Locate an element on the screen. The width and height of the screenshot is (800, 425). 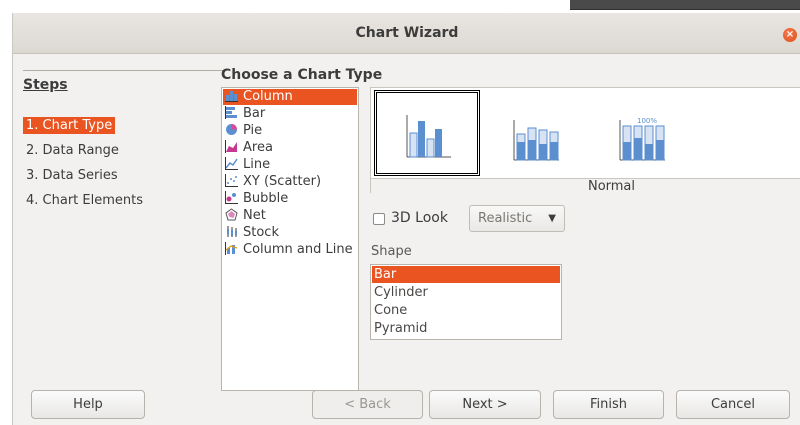
chart-type-net: Net is located at coordinates (290, 216).